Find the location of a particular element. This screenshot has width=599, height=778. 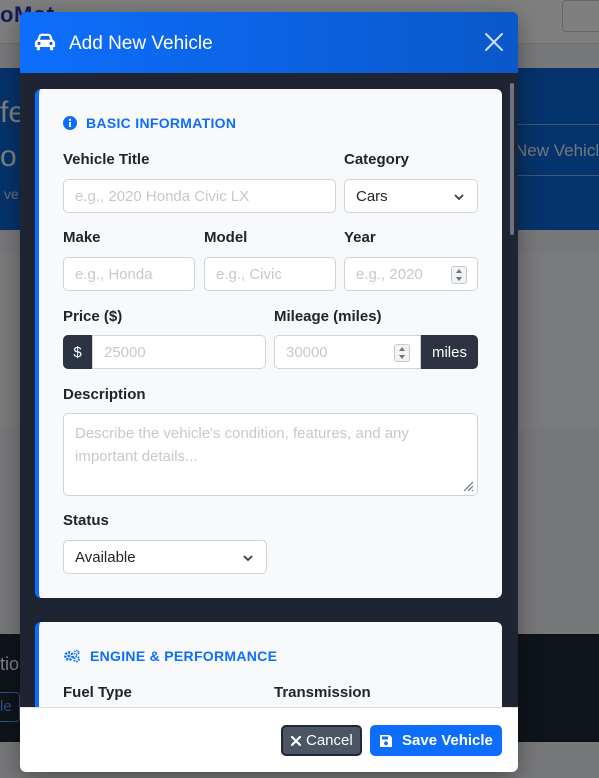

model-placeholder: e.g., Civic is located at coordinates (249, 274).